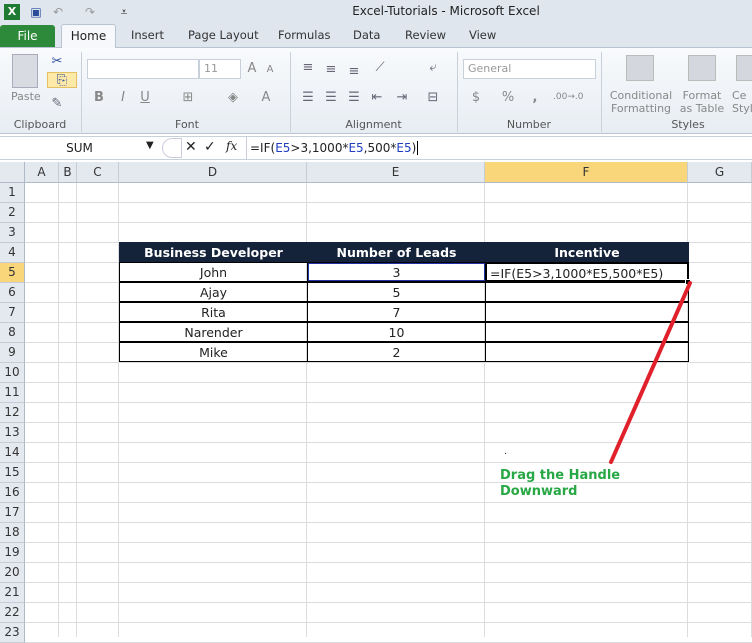 The height and width of the screenshot is (643, 752). What do you see at coordinates (539, 491) in the screenshot?
I see `note-line-2: Downward` at bounding box center [539, 491].